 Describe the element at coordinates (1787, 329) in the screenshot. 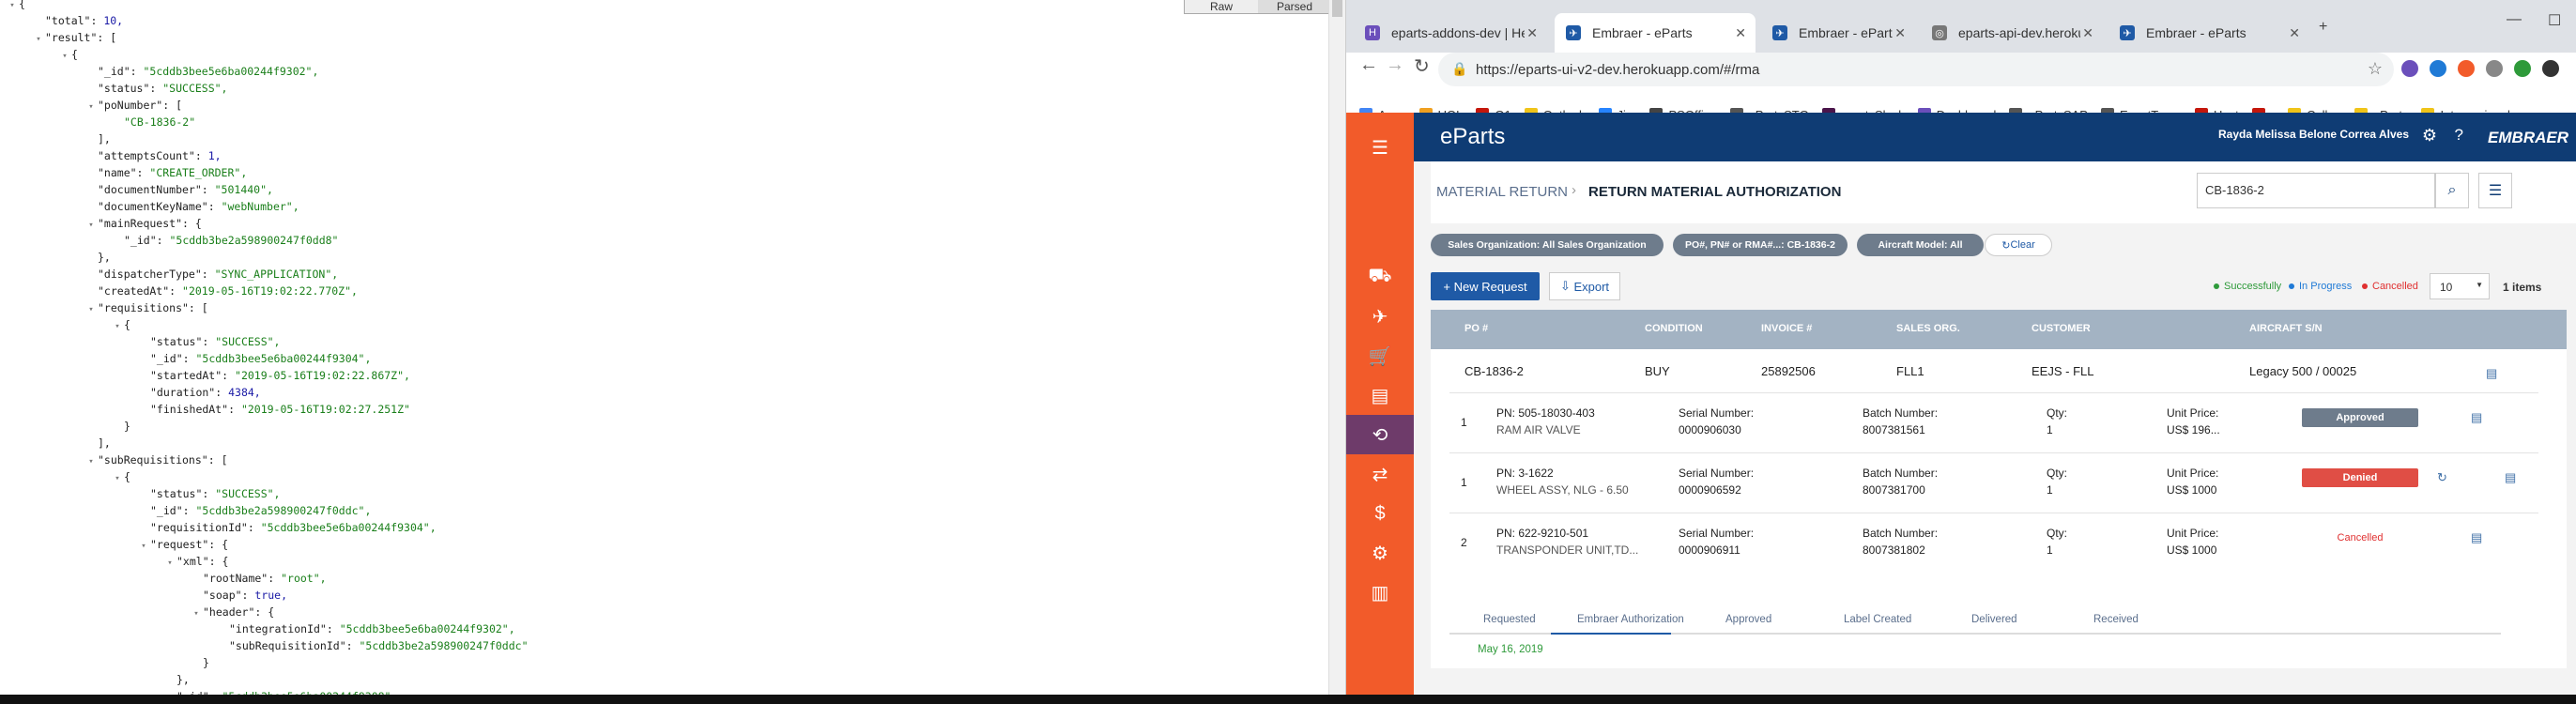

I see `column-header: INVOICE #` at that location.